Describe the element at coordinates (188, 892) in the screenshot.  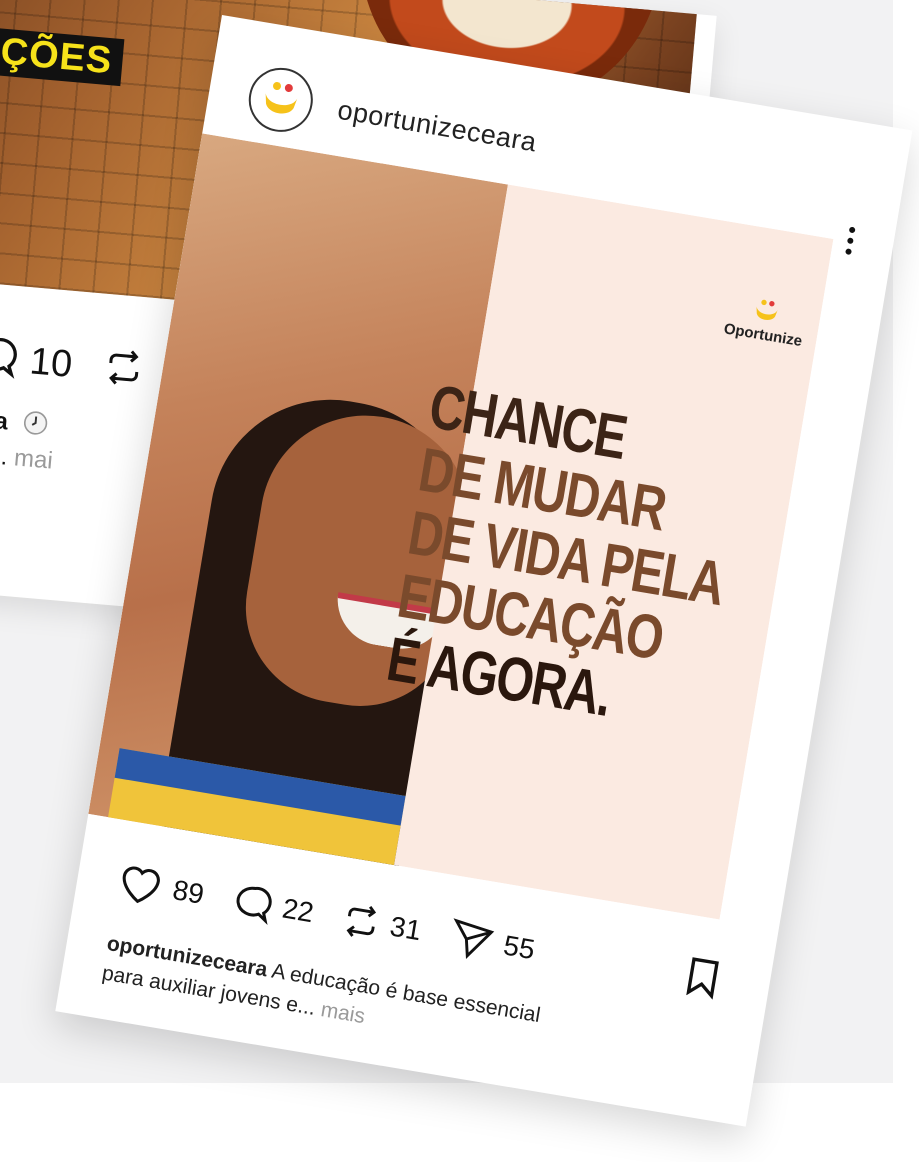
I see `like-count: 89` at that location.